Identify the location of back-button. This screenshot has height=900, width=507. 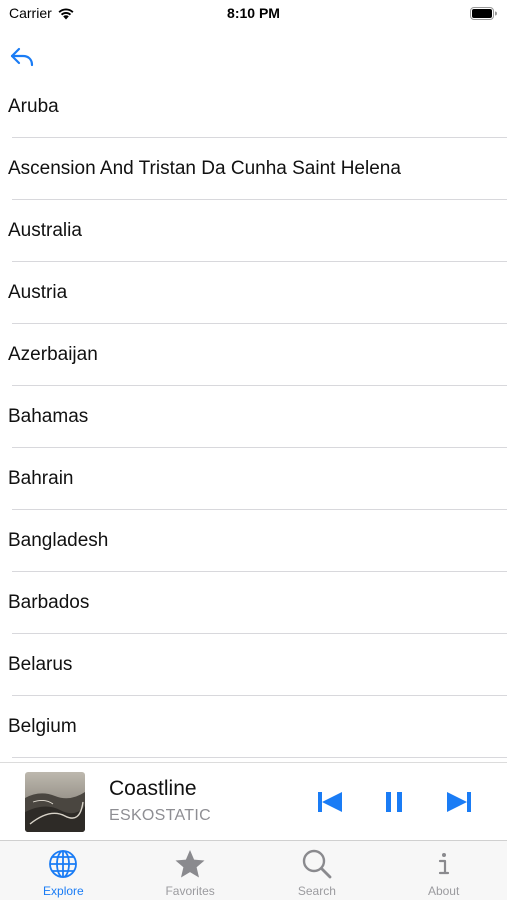
(22, 57).